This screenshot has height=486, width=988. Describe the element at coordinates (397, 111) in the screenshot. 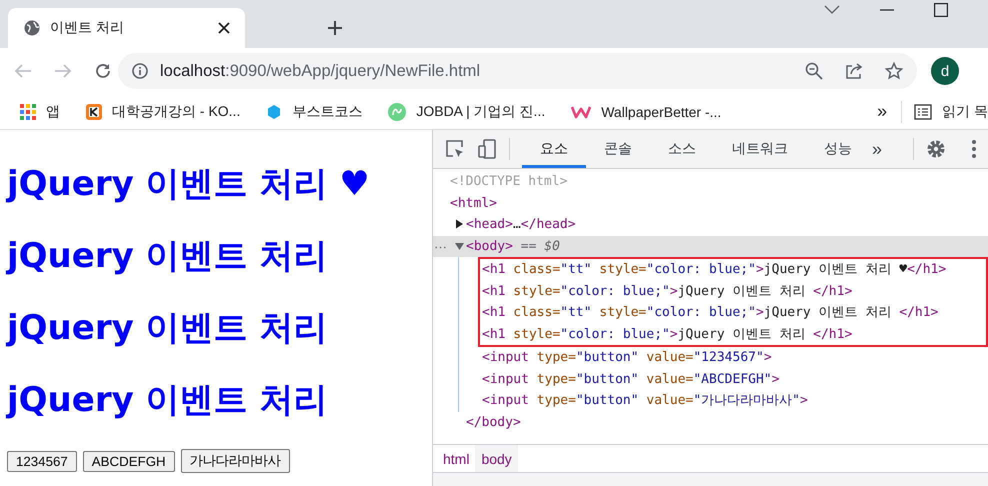

I see `swirl-circle-icon` at that location.